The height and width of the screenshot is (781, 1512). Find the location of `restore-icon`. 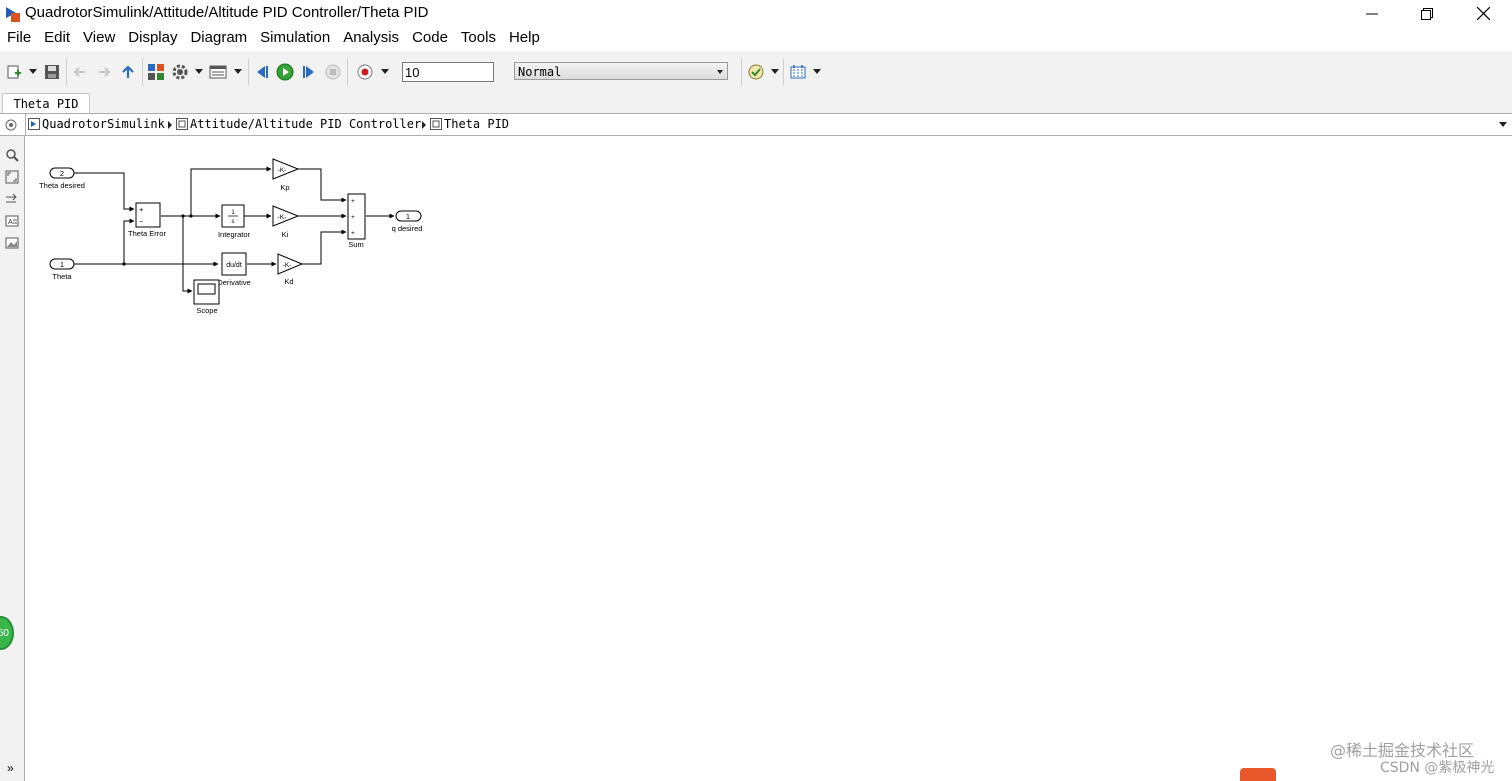

restore-icon is located at coordinates (1427, 13).